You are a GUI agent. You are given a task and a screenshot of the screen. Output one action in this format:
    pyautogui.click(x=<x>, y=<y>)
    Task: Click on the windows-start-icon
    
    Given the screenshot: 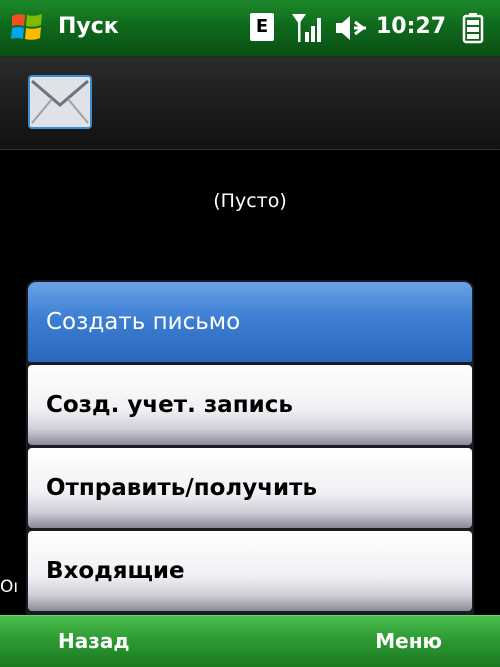 What is the action you would take?
    pyautogui.click(x=27, y=27)
    